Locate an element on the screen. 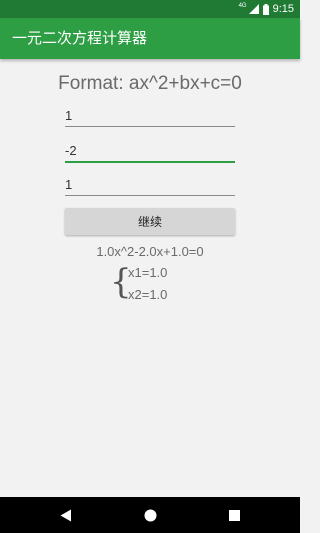 This screenshot has height=533, width=320. network-type-label: 4G is located at coordinates (242, 6).